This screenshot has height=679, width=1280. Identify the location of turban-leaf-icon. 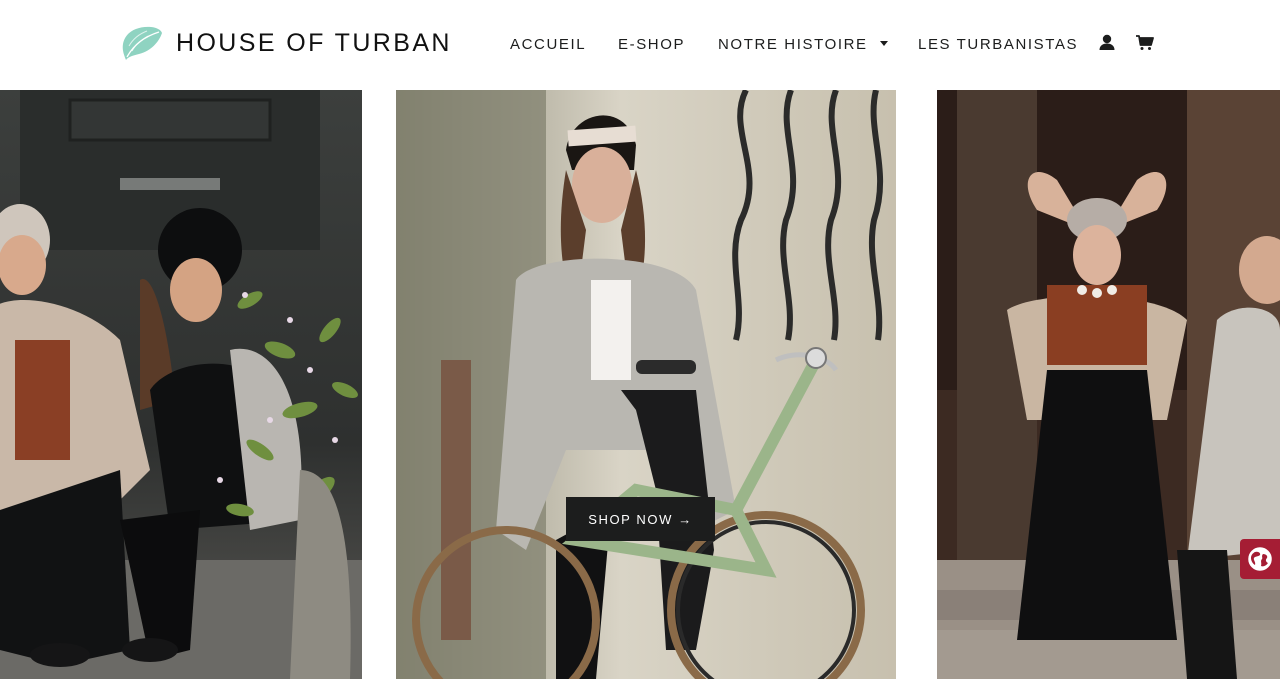
(142, 43).